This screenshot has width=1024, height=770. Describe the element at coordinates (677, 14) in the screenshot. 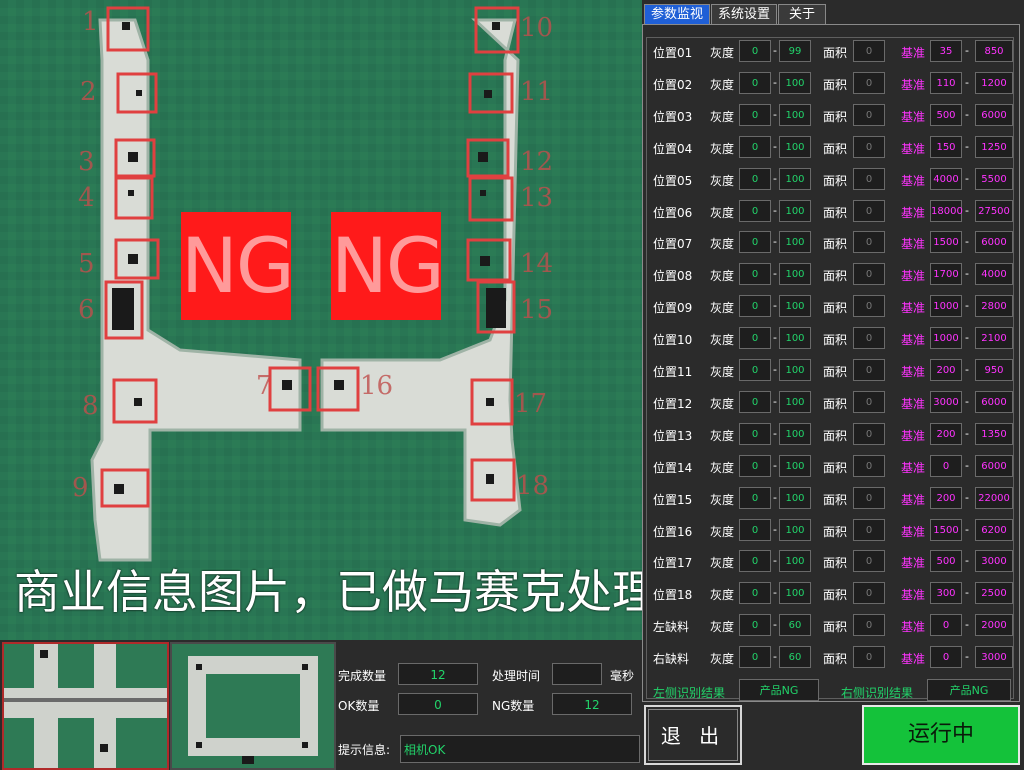

I see `tab-parameter-monitor: 参数监视` at that location.